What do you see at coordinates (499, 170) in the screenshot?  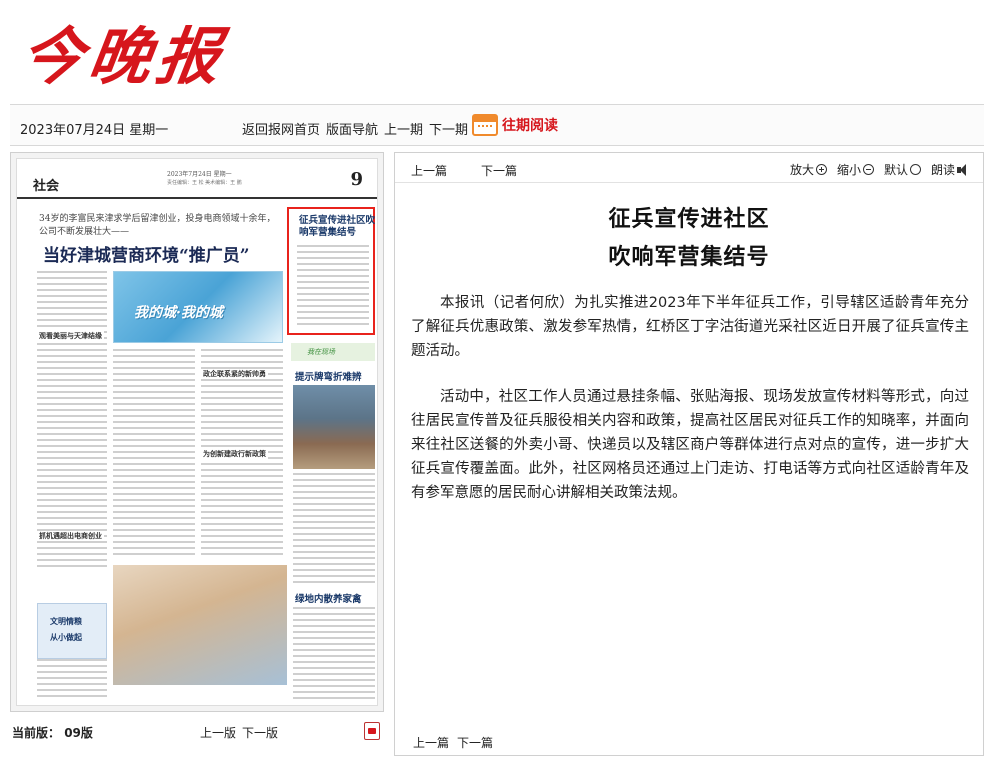 I see `next-article-link: 下一篇` at bounding box center [499, 170].